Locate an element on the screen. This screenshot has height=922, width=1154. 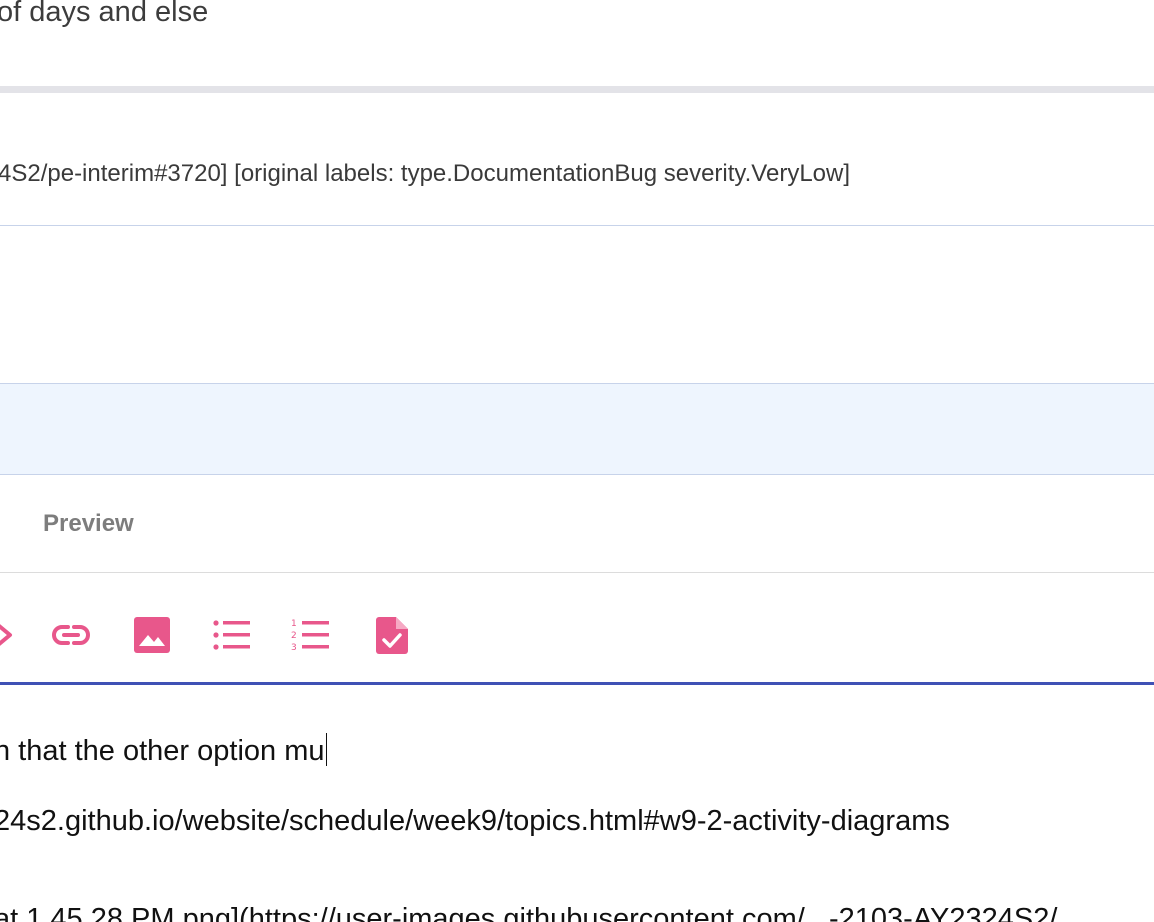
editor-focus-underline is located at coordinates (577, 683).